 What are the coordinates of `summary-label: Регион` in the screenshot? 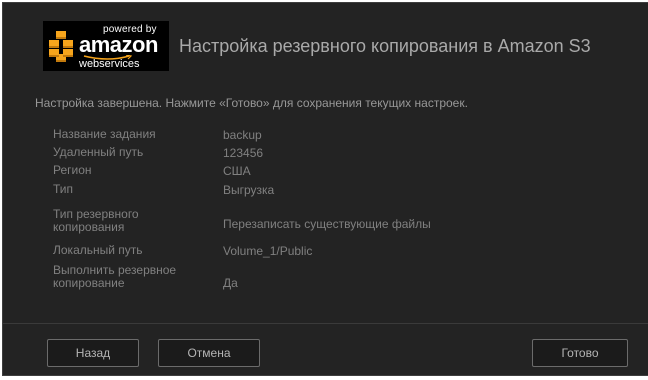 It's located at (72, 170).